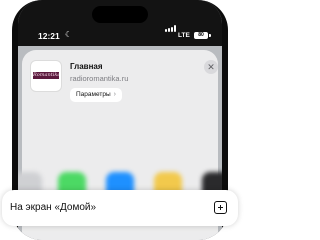  I want to click on page-url: radioromantika.ru, so click(99, 78).